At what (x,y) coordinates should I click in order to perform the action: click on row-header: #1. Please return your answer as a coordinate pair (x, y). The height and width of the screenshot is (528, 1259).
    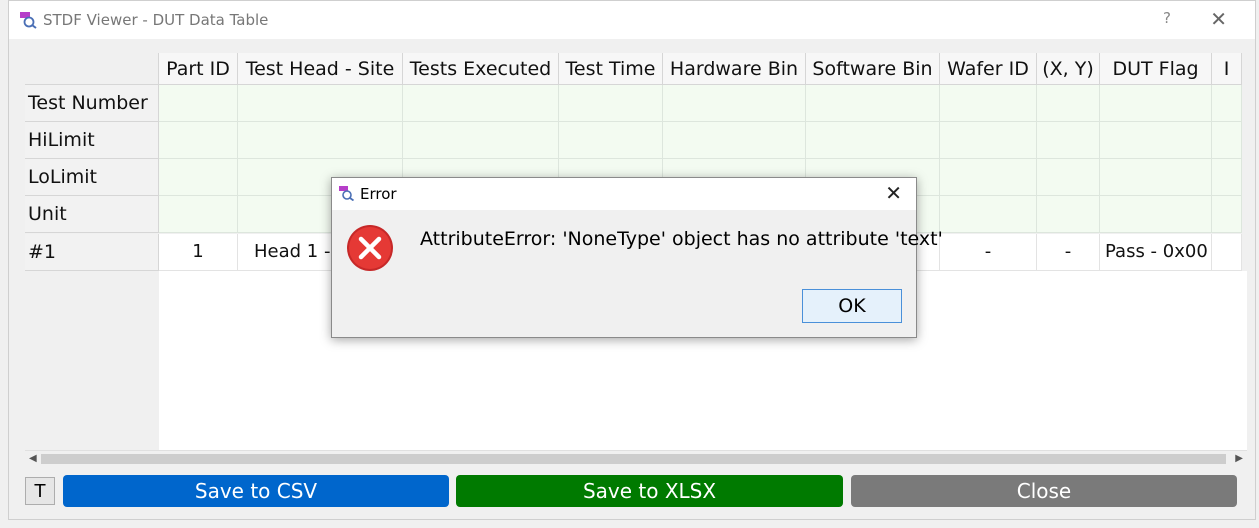
    Looking at the image, I should click on (92, 252).